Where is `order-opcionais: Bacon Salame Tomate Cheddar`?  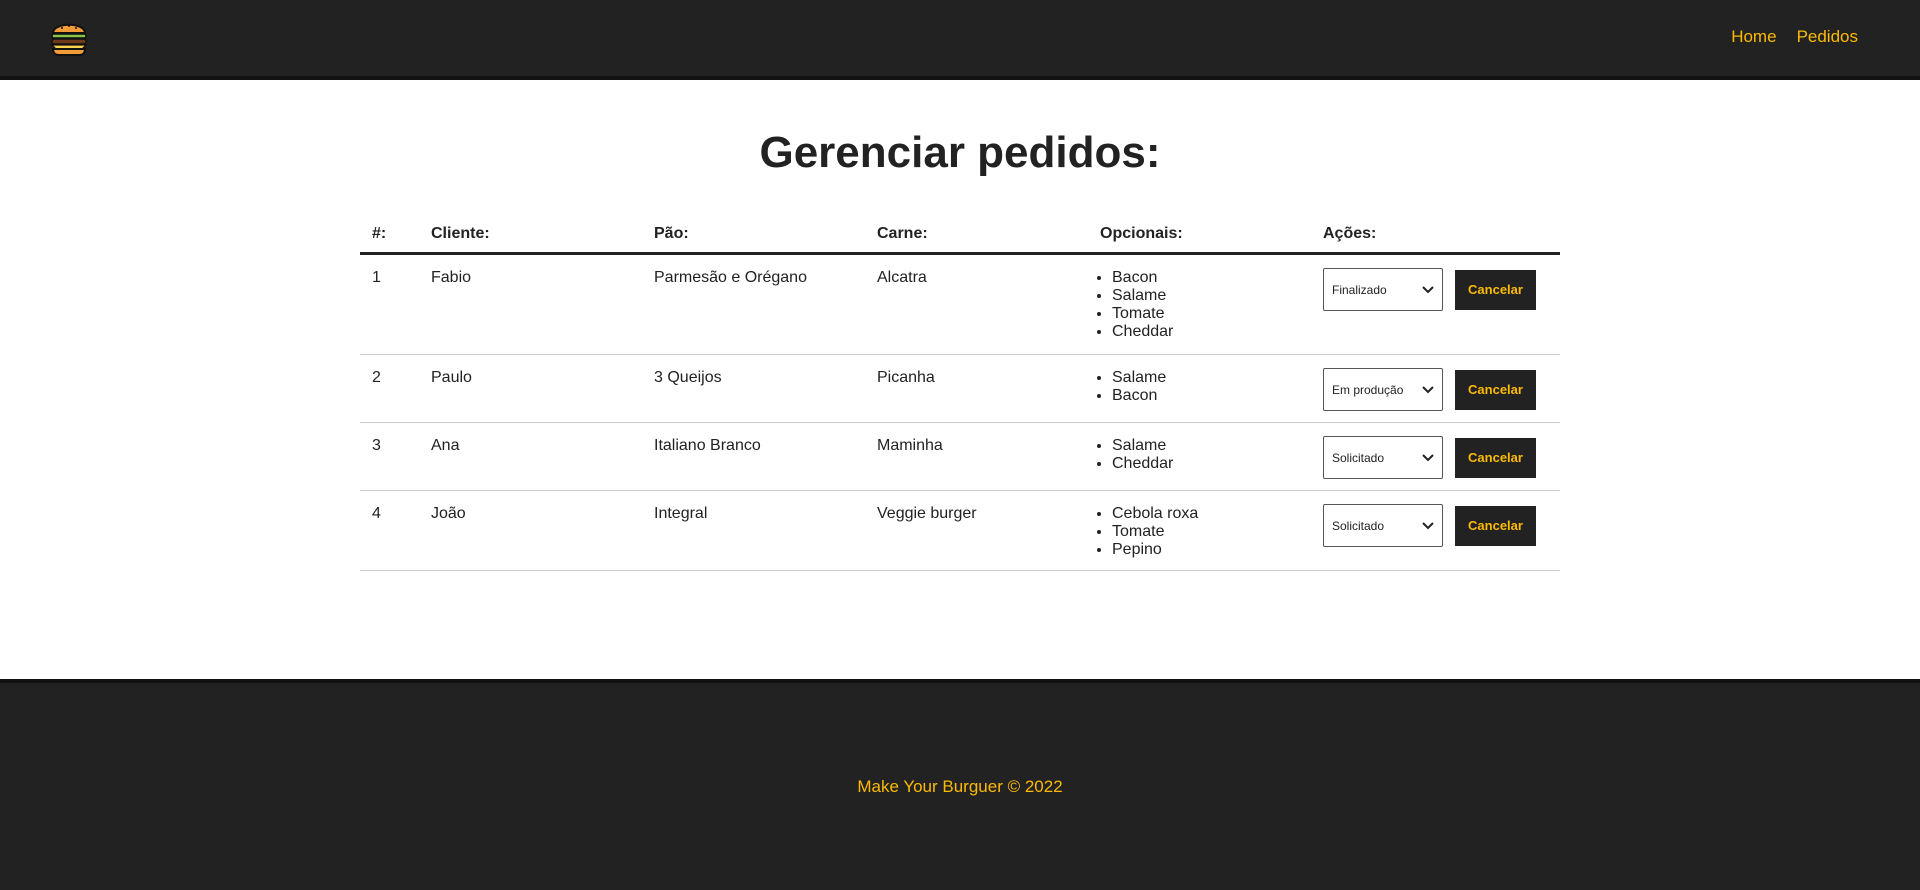
order-opcionais: Bacon Salame Tomate Cheddar is located at coordinates (1199, 298).